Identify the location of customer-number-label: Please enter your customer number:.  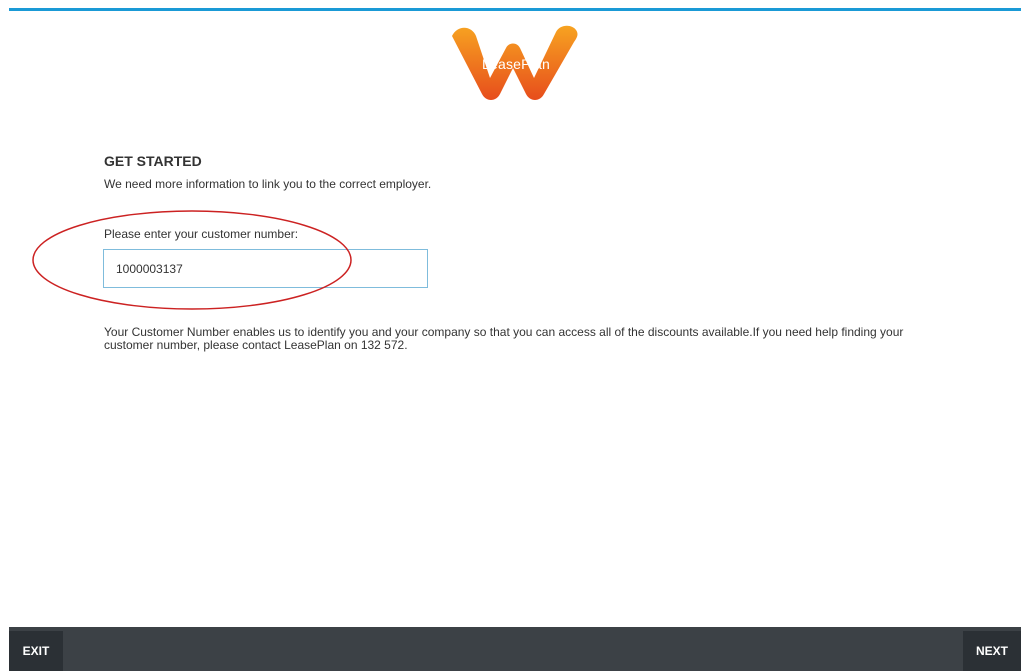
(201, 234).